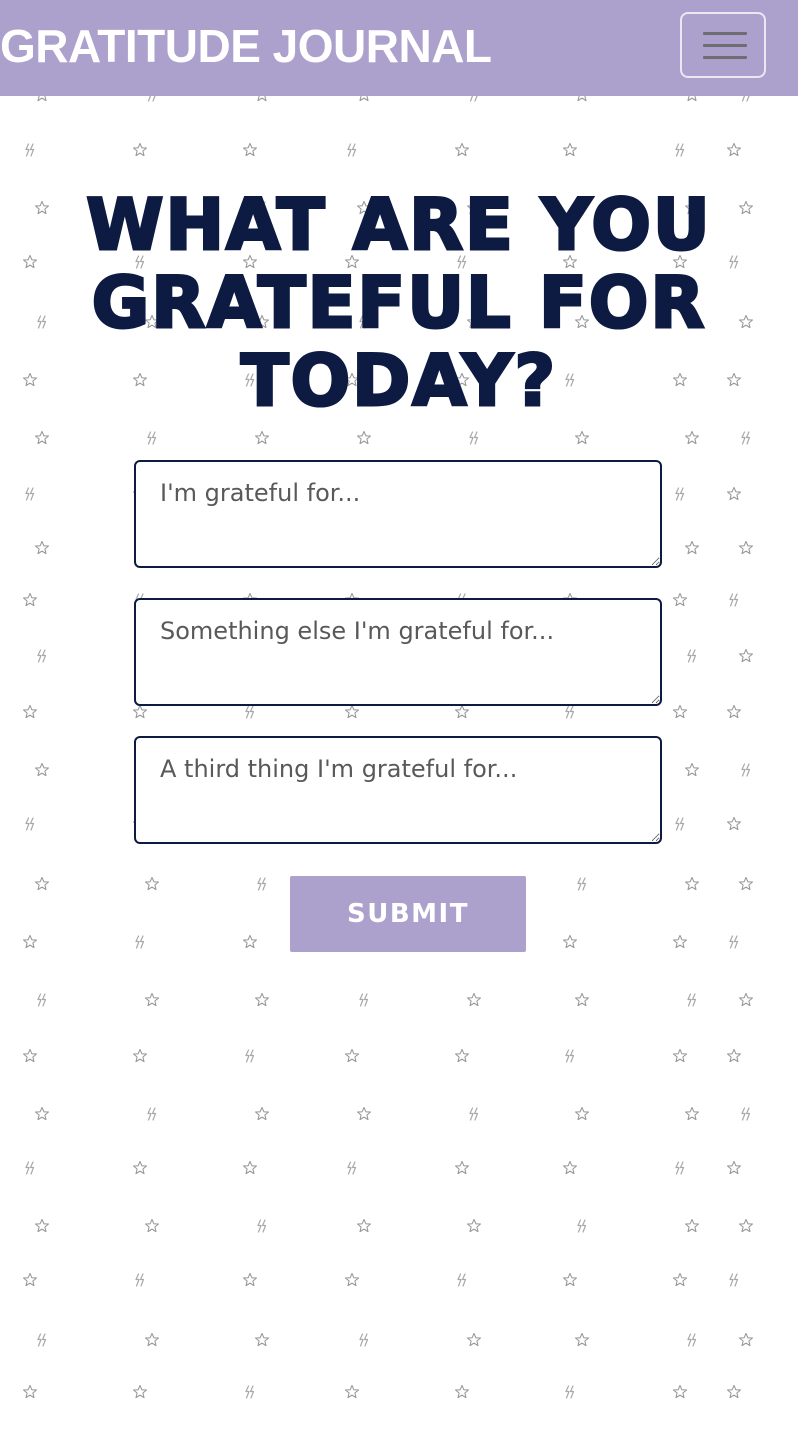  I want to click on page-heading: WHAT ARE YOU GRATEFUL FOR TODAY?, so click(398, 303).